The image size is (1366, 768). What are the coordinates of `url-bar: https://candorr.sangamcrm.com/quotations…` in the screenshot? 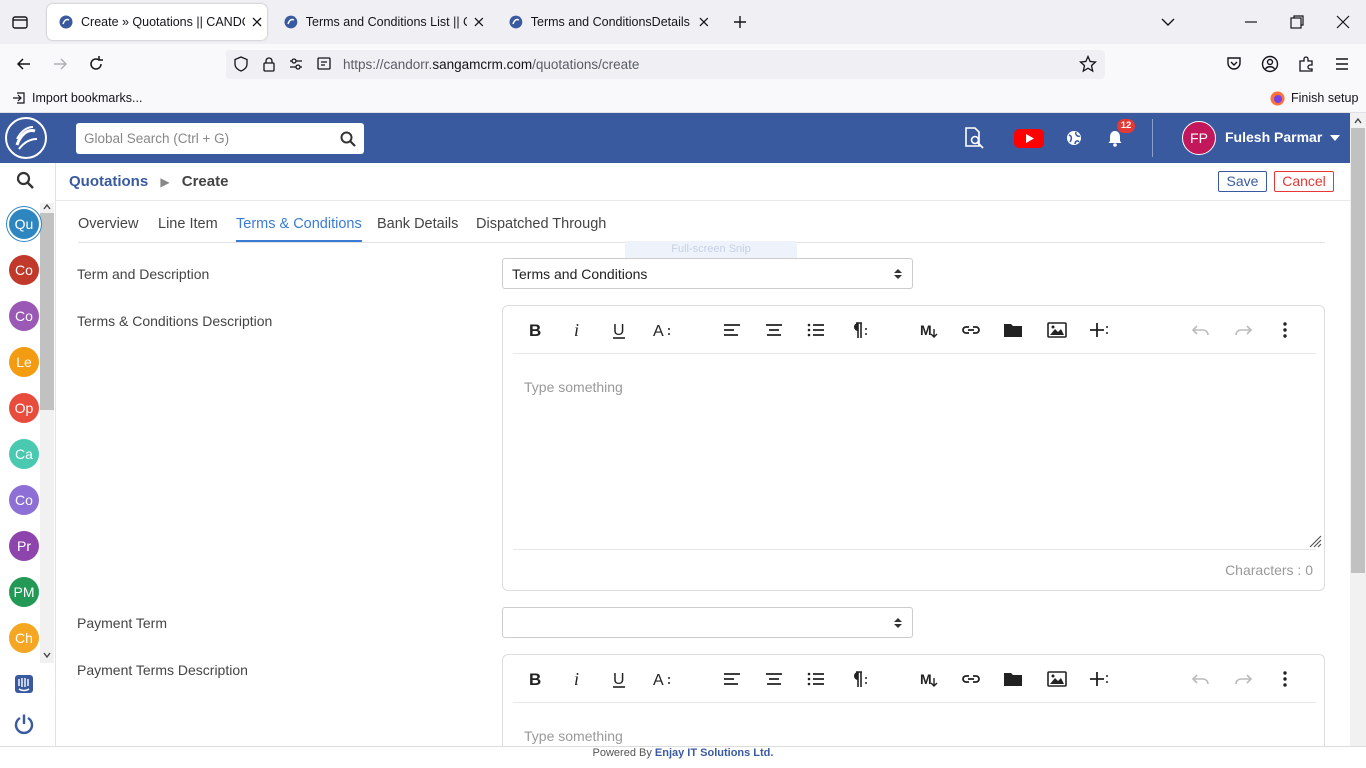 It's located at (665, 64).